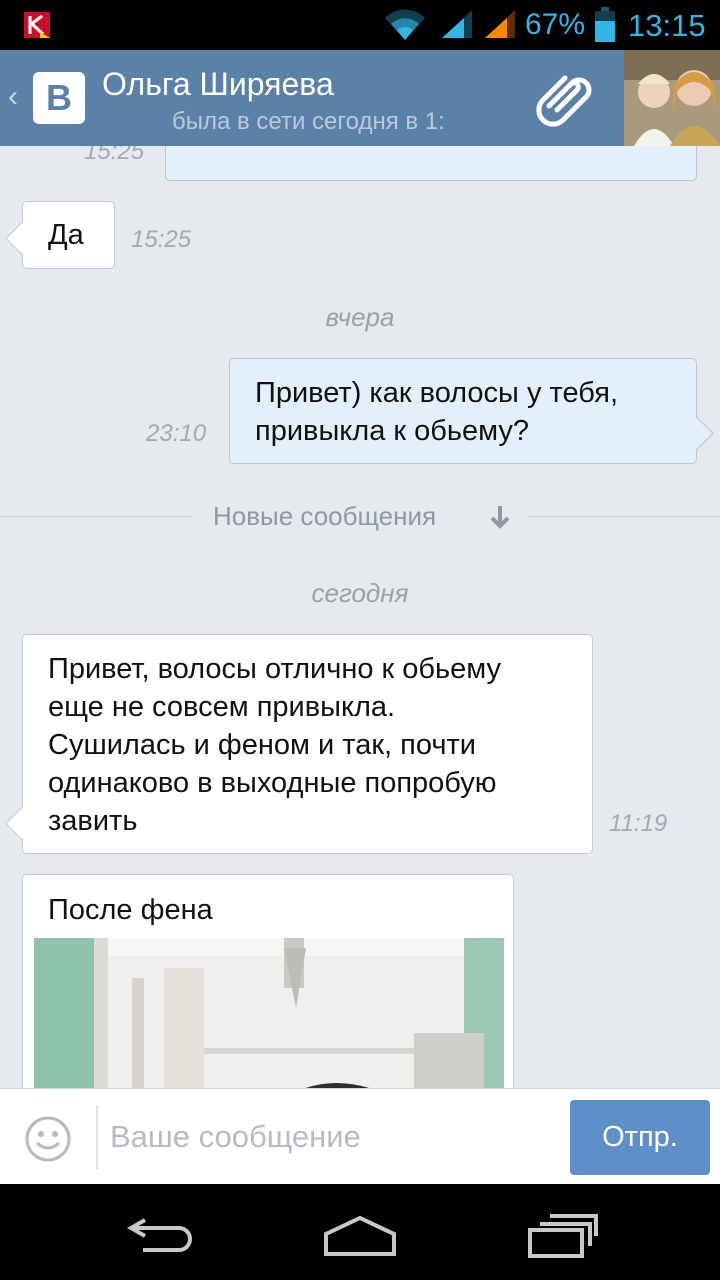 The height and width of the screenshot is (1280, 720). Describe the element at coordinates (37, 25) in the screenshot. I see `notification-icon` at that location.